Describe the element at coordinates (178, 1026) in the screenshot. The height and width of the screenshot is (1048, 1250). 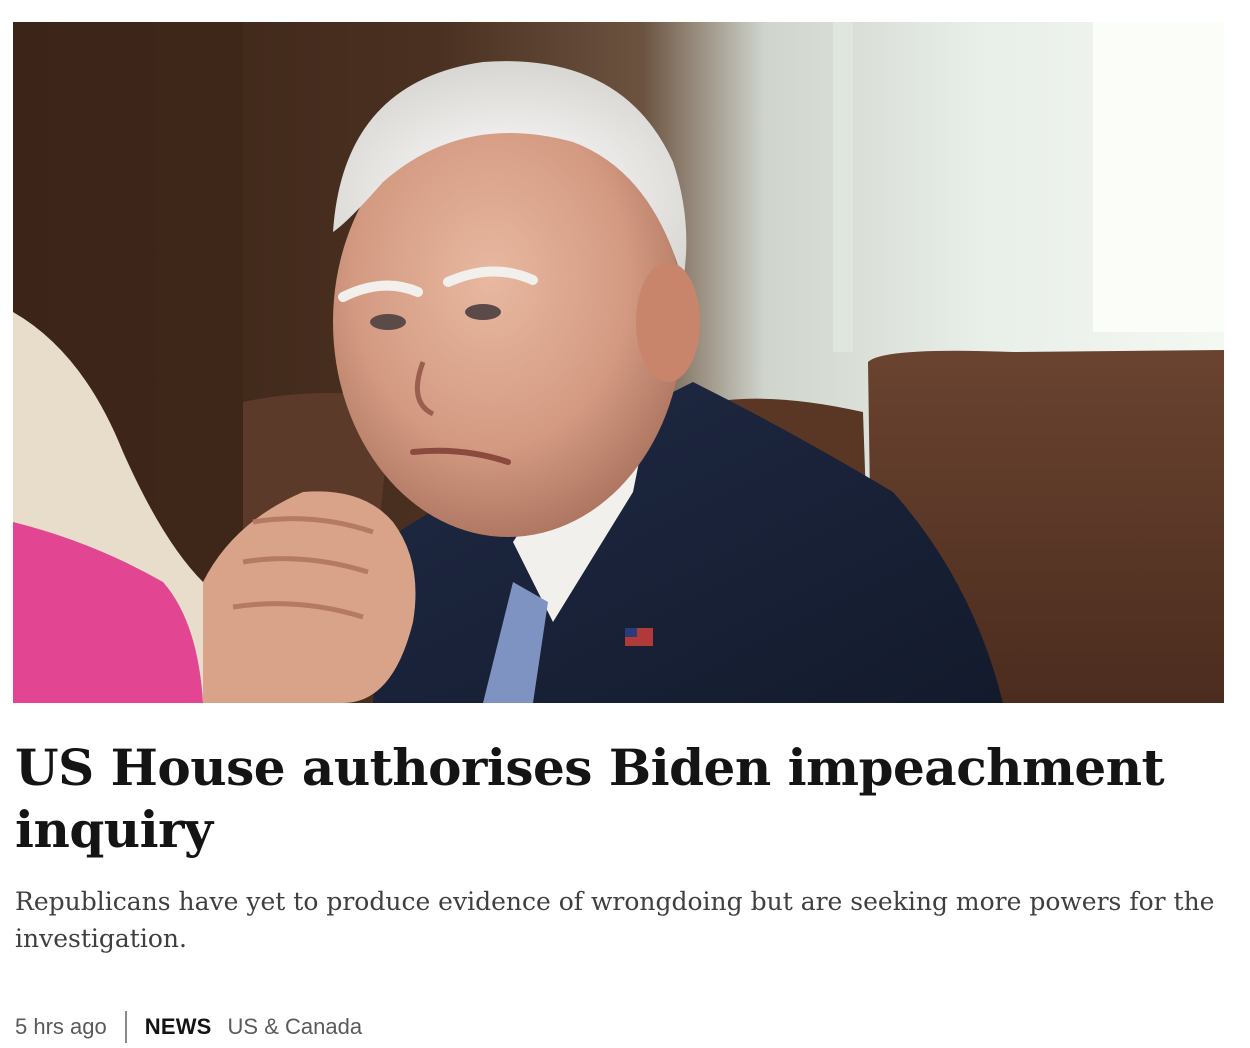
I see `news-brand-label: NEWS` at that location.